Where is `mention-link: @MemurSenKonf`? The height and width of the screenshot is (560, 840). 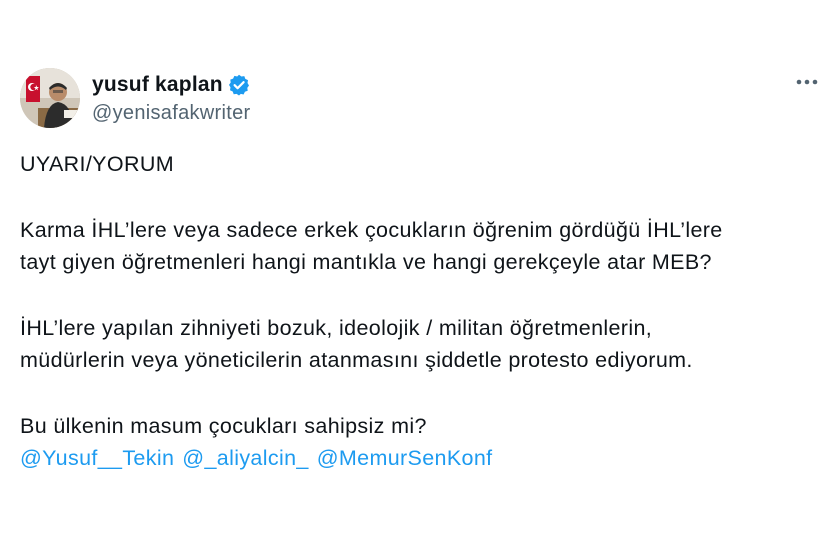 mention-link: @MemurSenKonf is located at coordinates (405, 458).